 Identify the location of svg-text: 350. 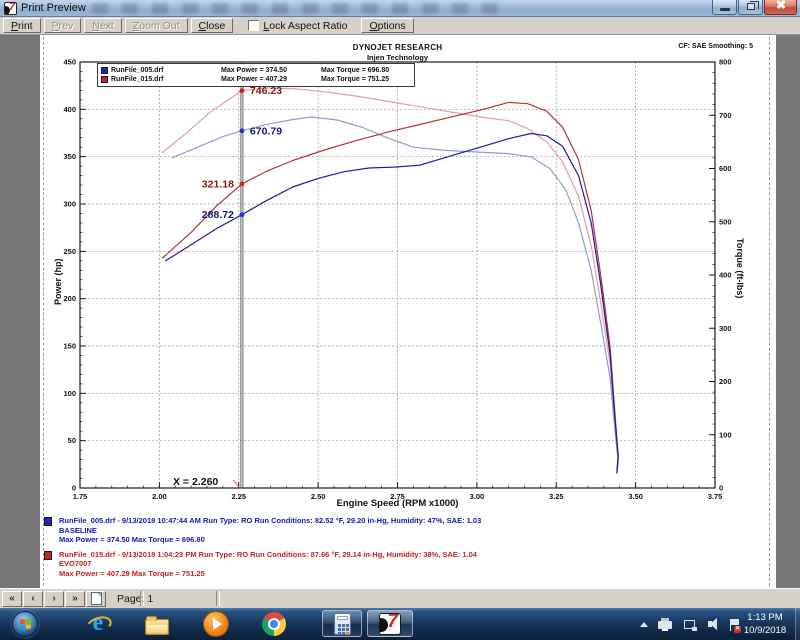
(69, 156).